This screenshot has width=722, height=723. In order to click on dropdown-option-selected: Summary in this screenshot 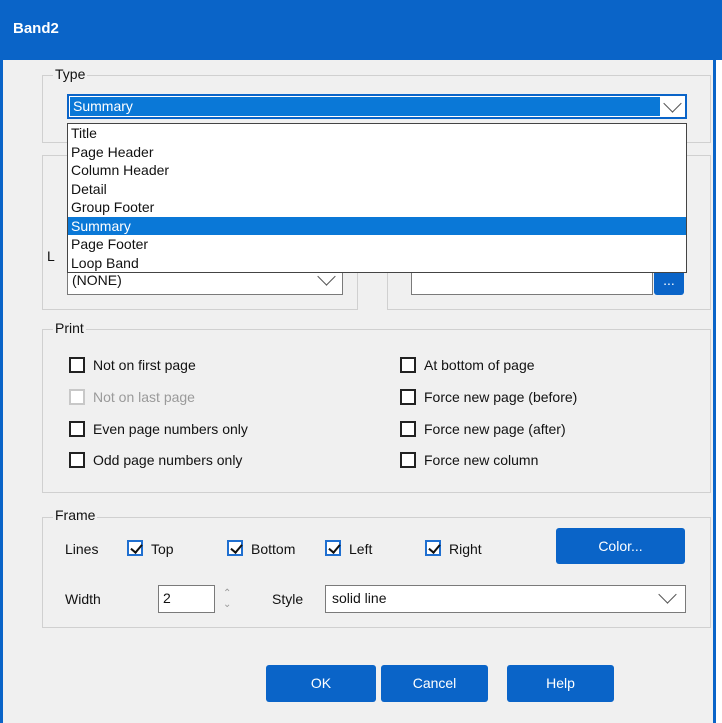, I will do `click(377, 226)`.